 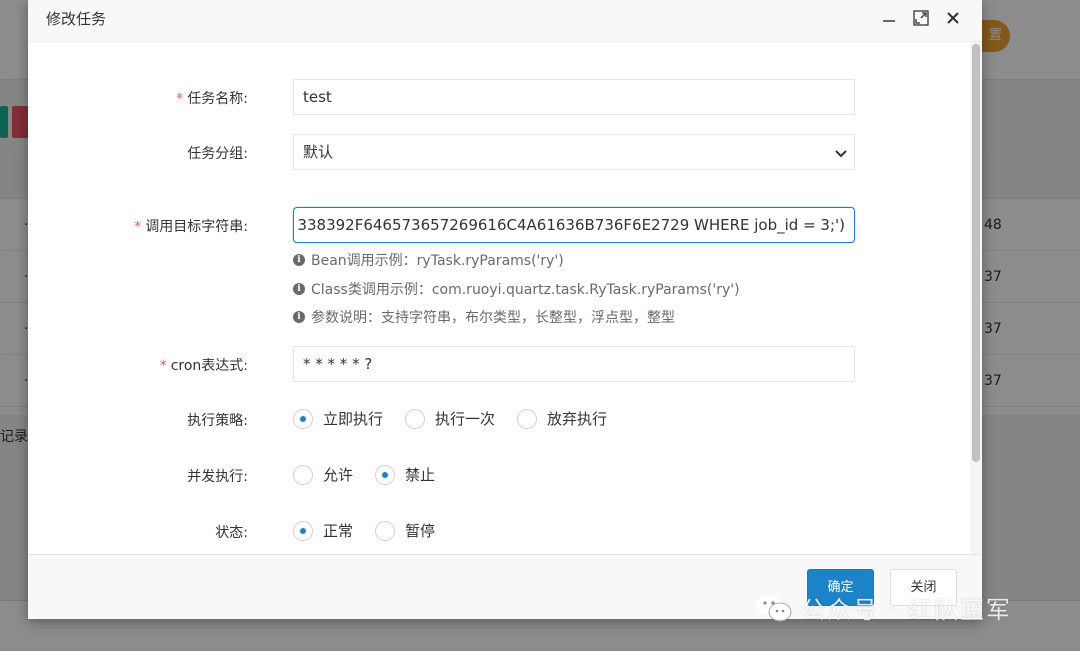 I want to click on watermark-text: 公众号 · 红队蓝军, so click(x=906, y=610).